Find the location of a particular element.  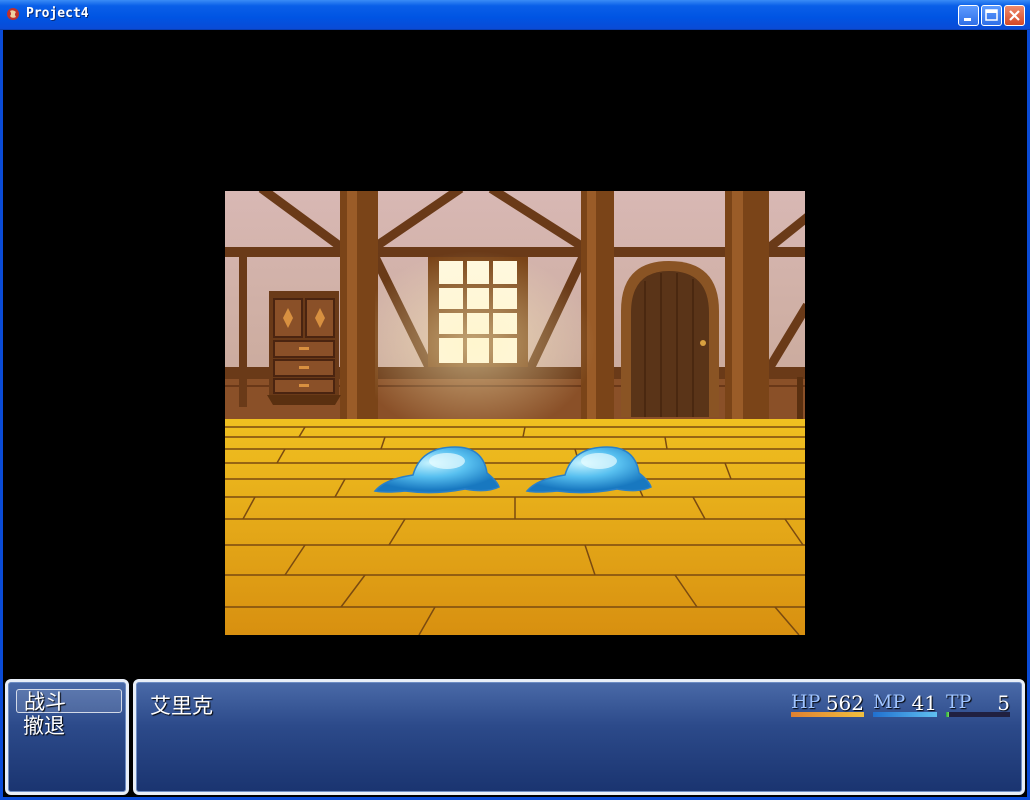

tp-label: TP is located at coordinates (959, 702).